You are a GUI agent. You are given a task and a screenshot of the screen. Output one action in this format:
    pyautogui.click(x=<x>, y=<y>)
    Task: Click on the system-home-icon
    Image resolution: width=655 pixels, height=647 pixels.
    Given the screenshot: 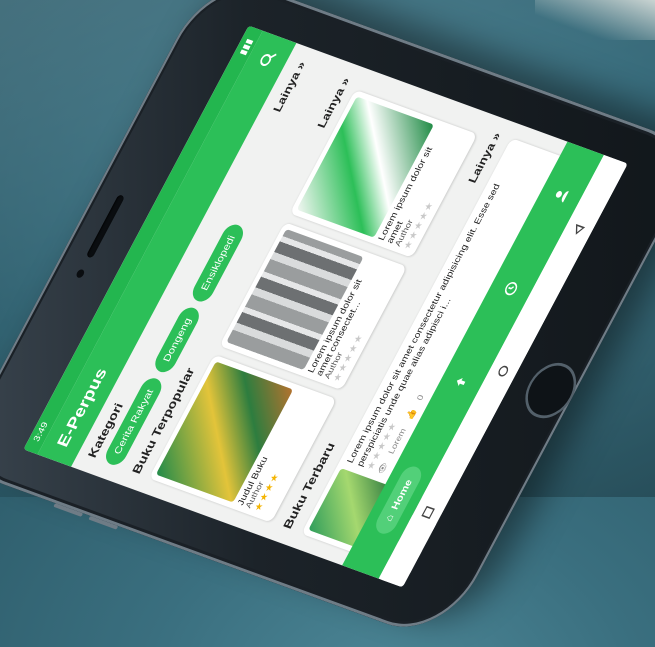 What is the action you would take?
    pyautogui.click(x=503, y=371)
    